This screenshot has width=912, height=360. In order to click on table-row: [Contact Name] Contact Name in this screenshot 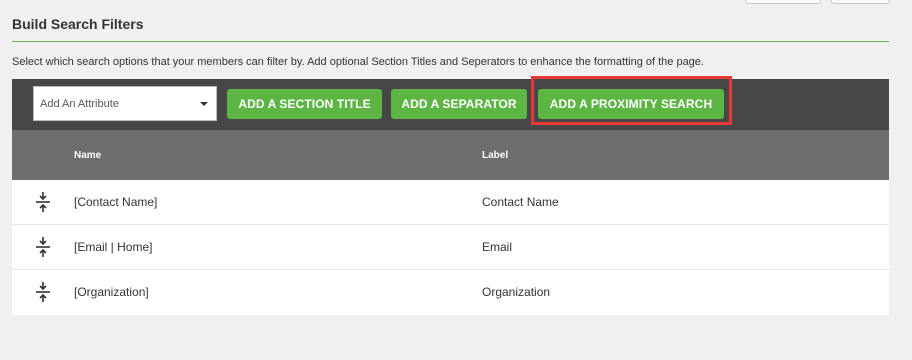, I will do `click(450, 202)`.